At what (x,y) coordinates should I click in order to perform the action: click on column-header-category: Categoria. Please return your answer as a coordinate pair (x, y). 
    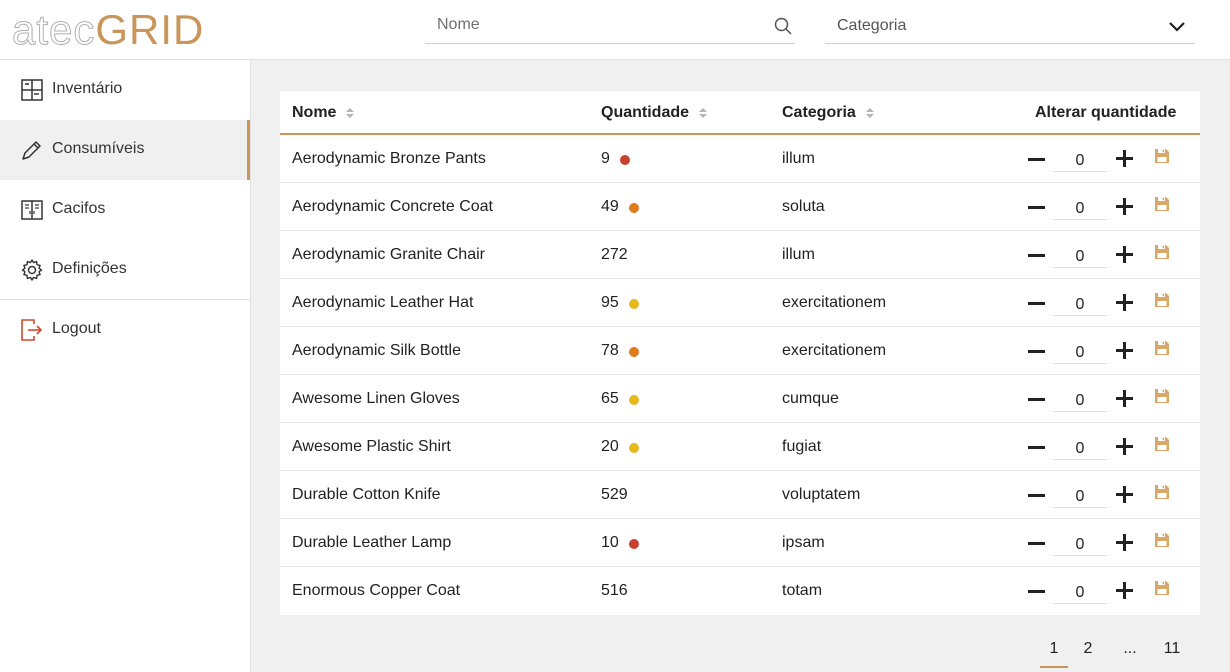
    Looking at the image, I should click on (828, 113).